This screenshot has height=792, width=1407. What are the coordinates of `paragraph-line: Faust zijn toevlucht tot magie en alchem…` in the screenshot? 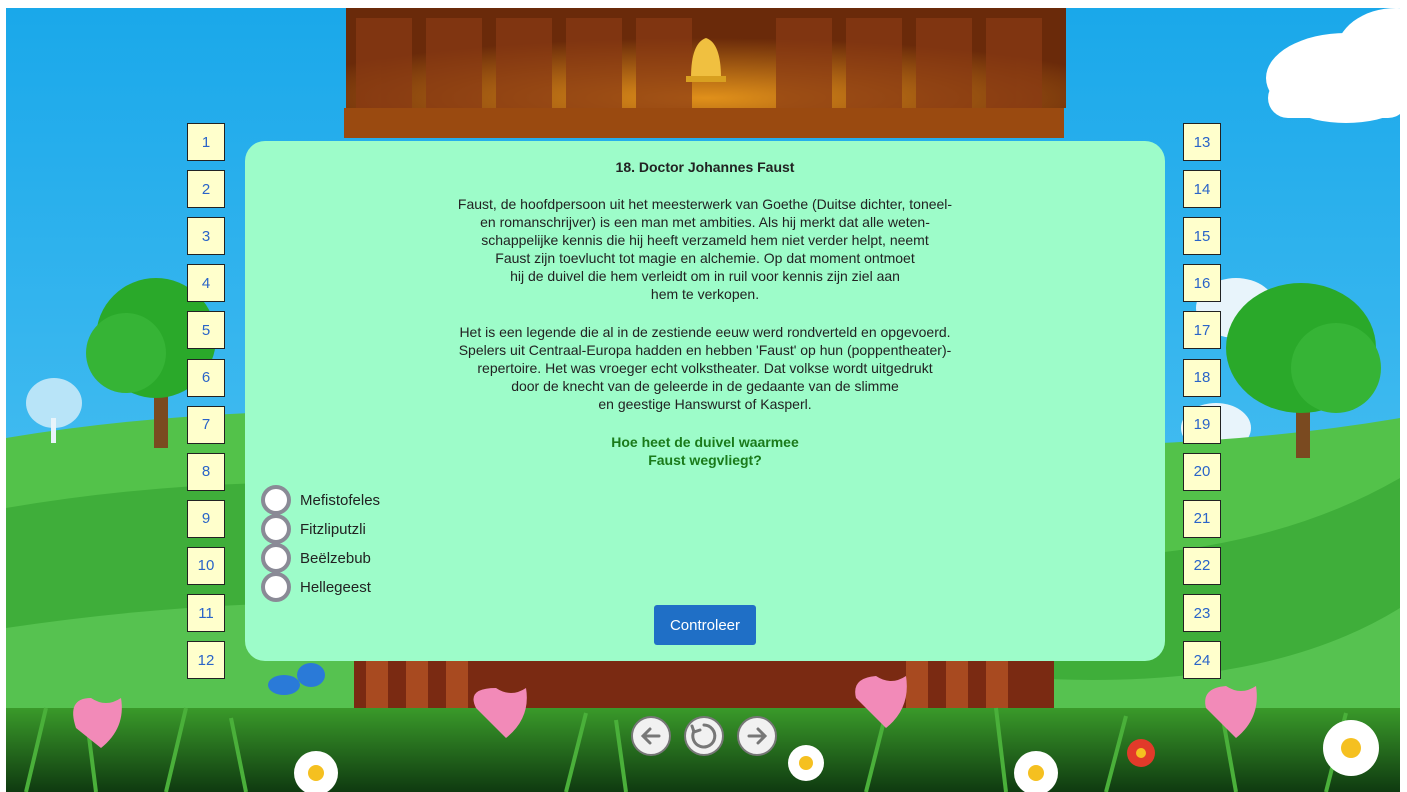 It's located at (705, 258).